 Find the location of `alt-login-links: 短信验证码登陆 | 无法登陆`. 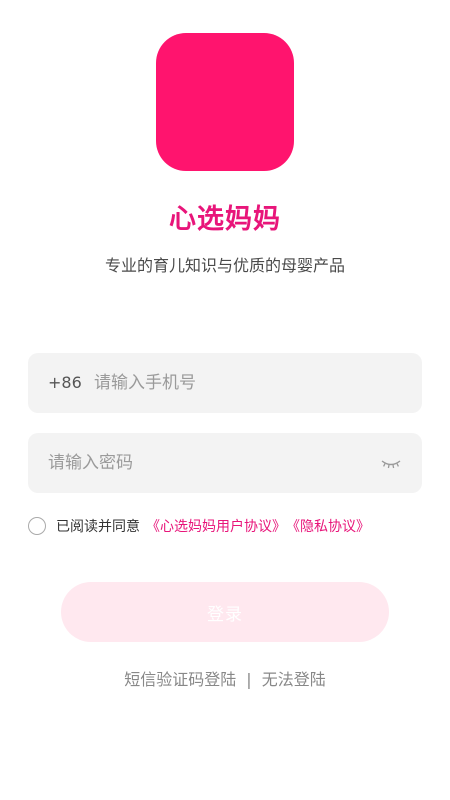

alt-login-links: 短信验证码登陆 | 无法登陆 is located at coordinates (225, 680).